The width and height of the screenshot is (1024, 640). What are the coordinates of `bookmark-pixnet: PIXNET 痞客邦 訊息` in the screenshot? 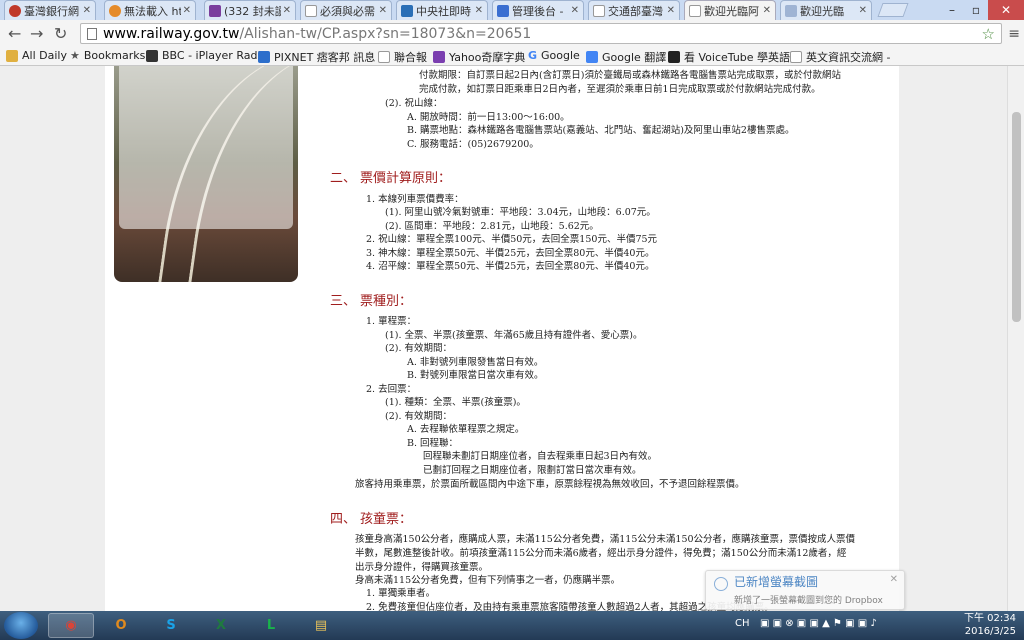 It's located at (316, 57).